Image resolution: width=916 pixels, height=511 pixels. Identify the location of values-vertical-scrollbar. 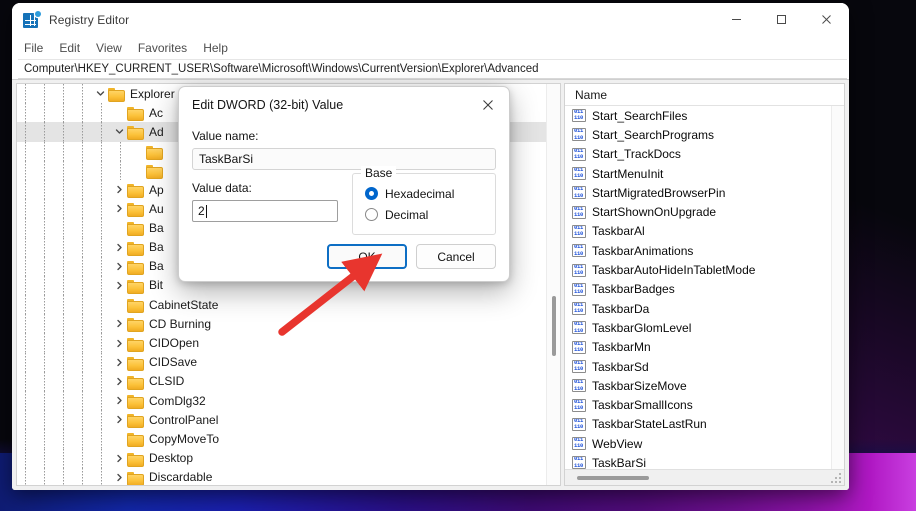
(837, 287).